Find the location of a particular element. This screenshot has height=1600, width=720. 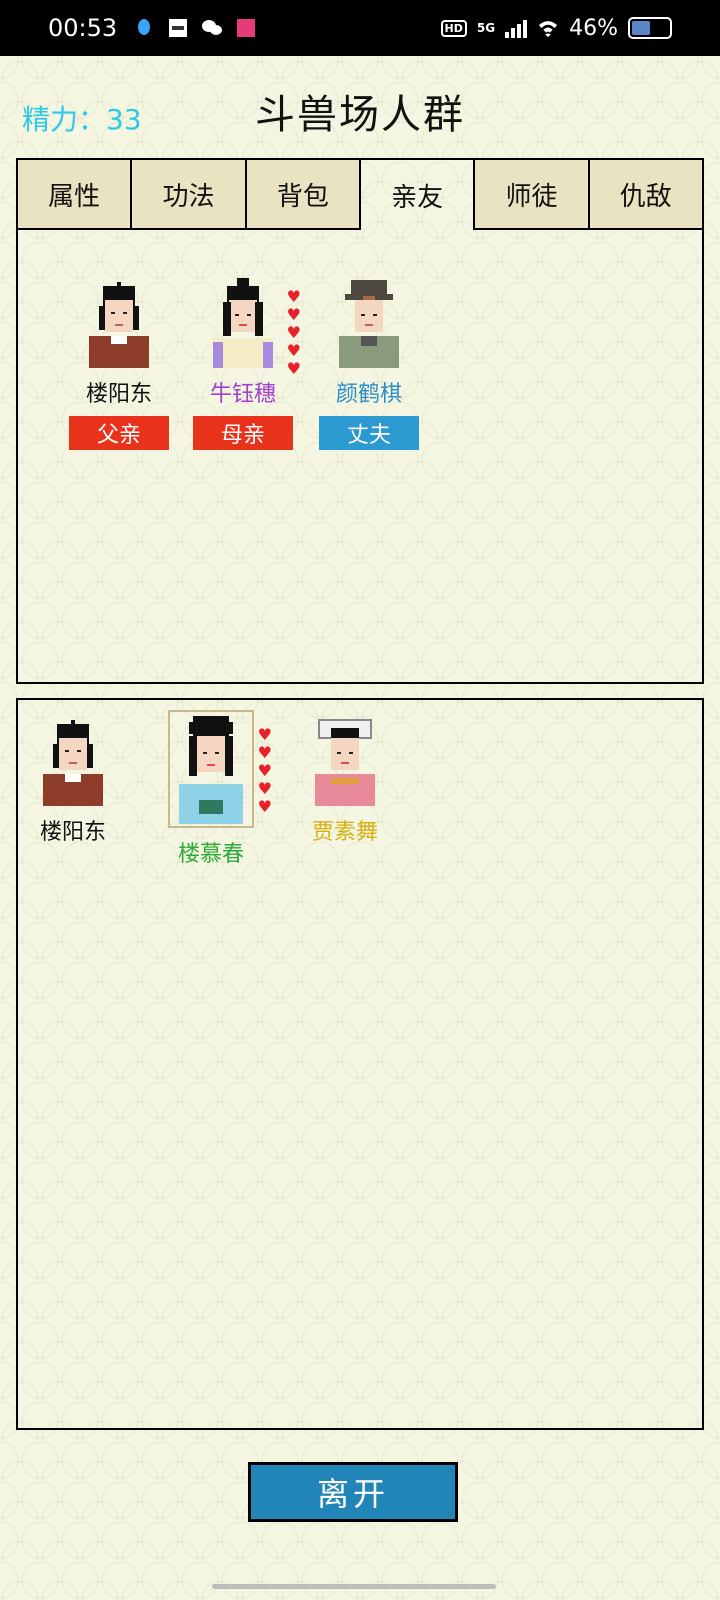

game-icon is located at coordinates (246, 28).